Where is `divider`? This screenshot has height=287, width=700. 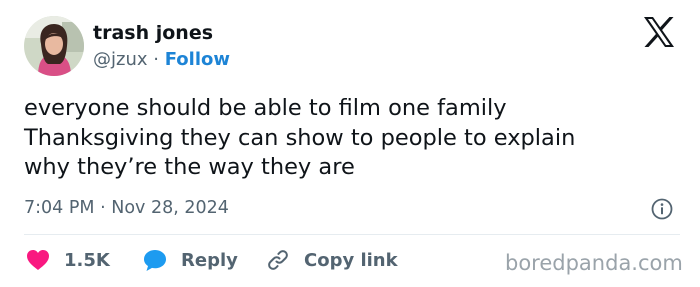
divider is located at coordinates (352, 234).